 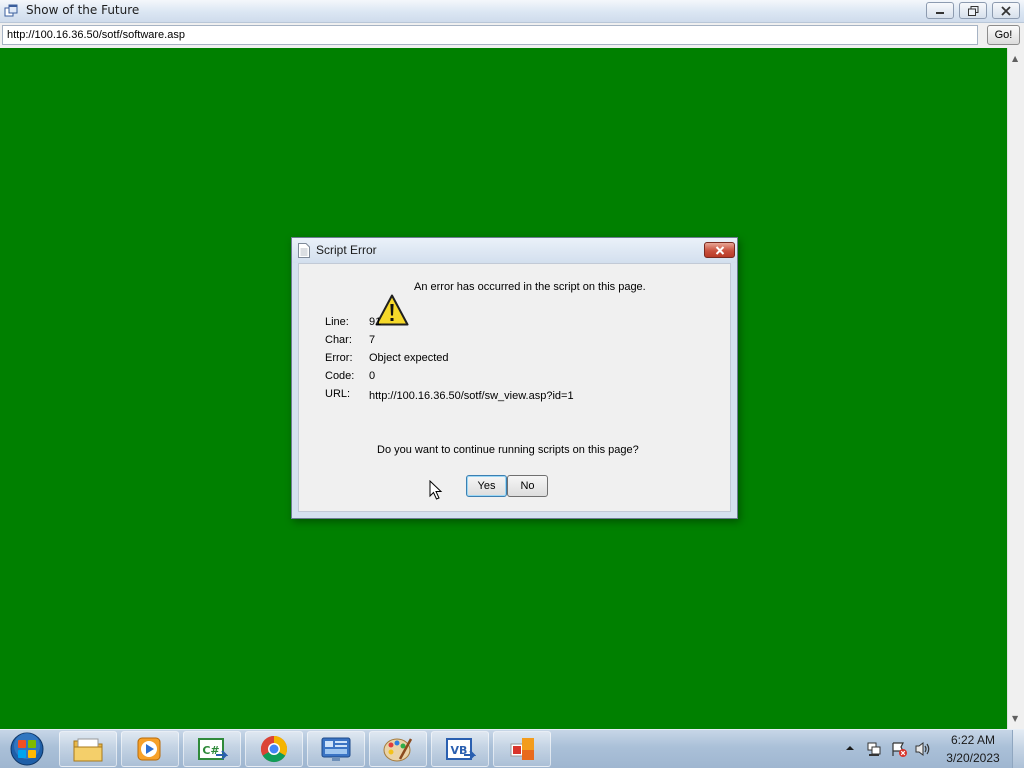 What do you see at coordinates (973, 758) in the screenshot?
I see `clock-date: 3/20/2023` at bounding box center [973, 758].